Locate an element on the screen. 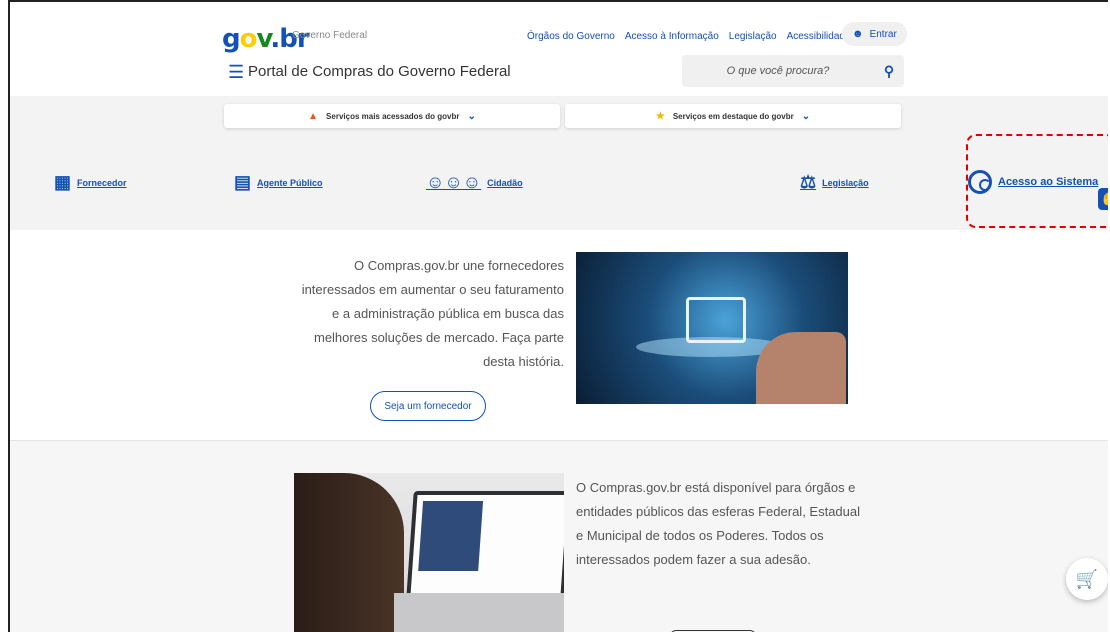 Image resolution: width=1110 pixels, height=632 pixels. fire-icon: ▲ is located at coordinates (313, 116).